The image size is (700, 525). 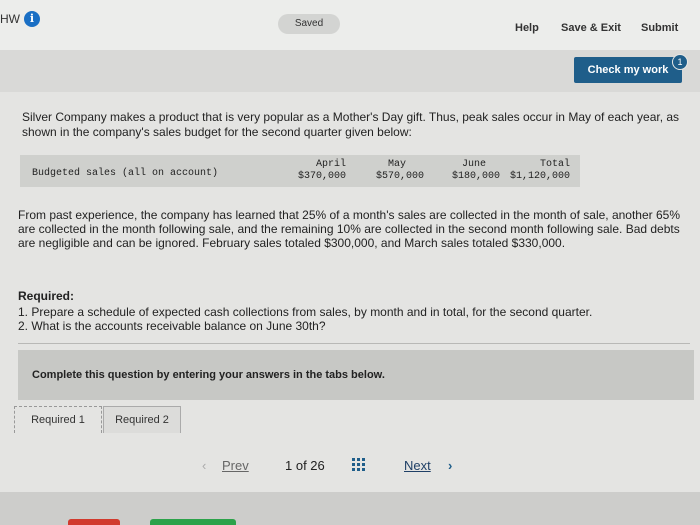 What do you see at coordinates (554, 164) in the screenshot?
I see `month-header: Total` at bounding box center [554, 164].